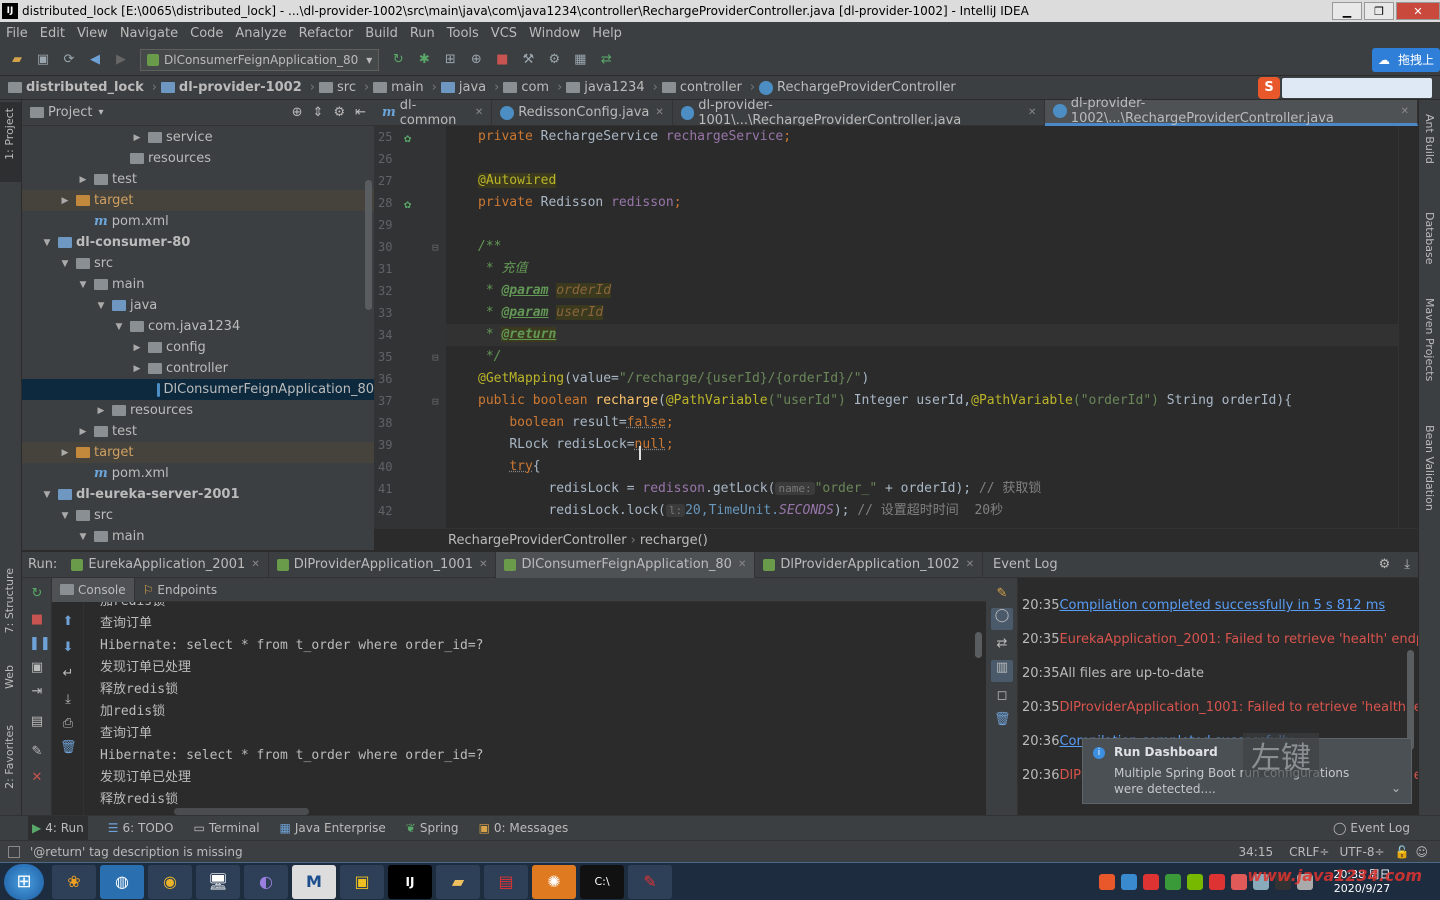 Image resolution: width=1440 pixels, height=900 pixels. I want to click on chevron-down-icon: ▾, so click(100, 112).